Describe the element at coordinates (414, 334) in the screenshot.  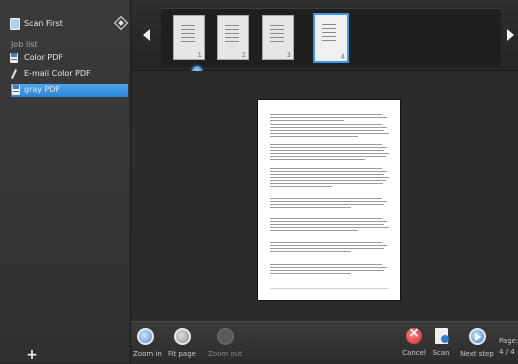
I see `cancel-icon` at that location.